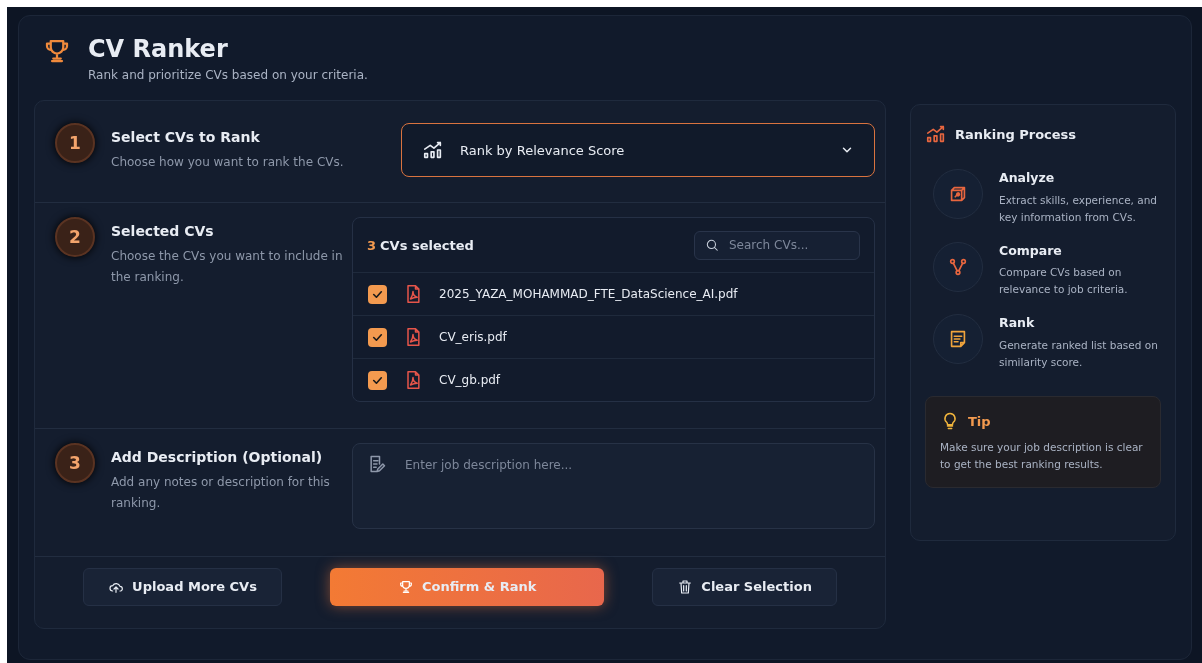 Image resolution: width=1202 pixels, height=663 pixels. I want to click on selected-label: CVs selected, so click(427, 245).